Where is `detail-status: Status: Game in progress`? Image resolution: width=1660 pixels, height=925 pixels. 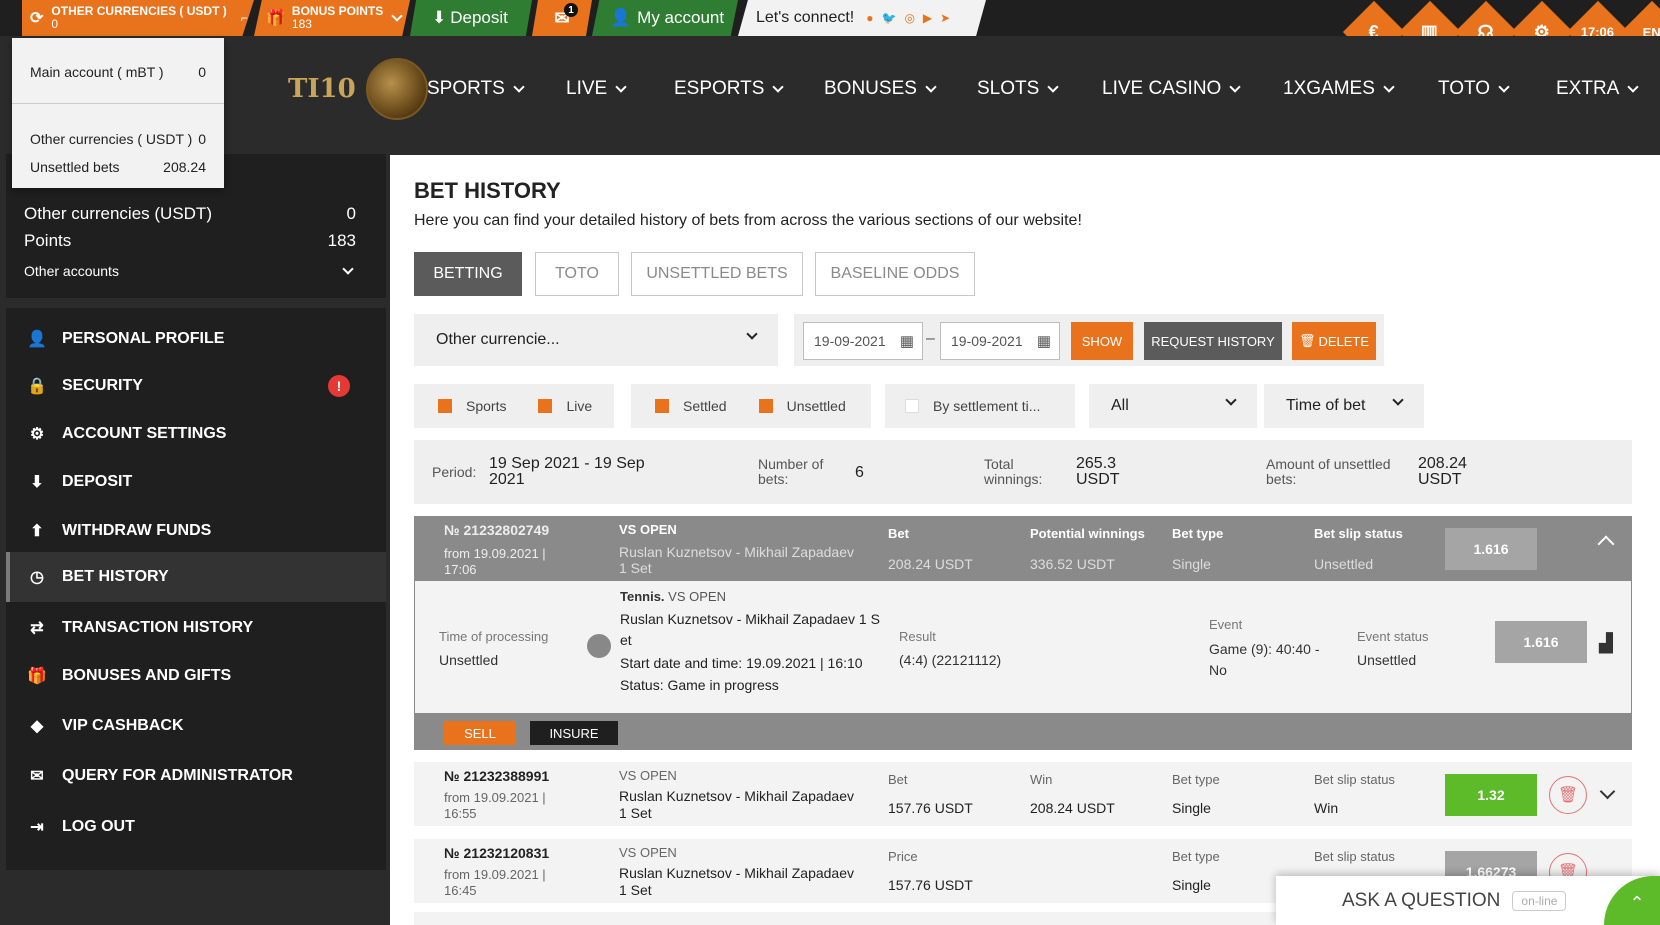 detail-status: Status: Game in progress is located at coordinates (699, 685).